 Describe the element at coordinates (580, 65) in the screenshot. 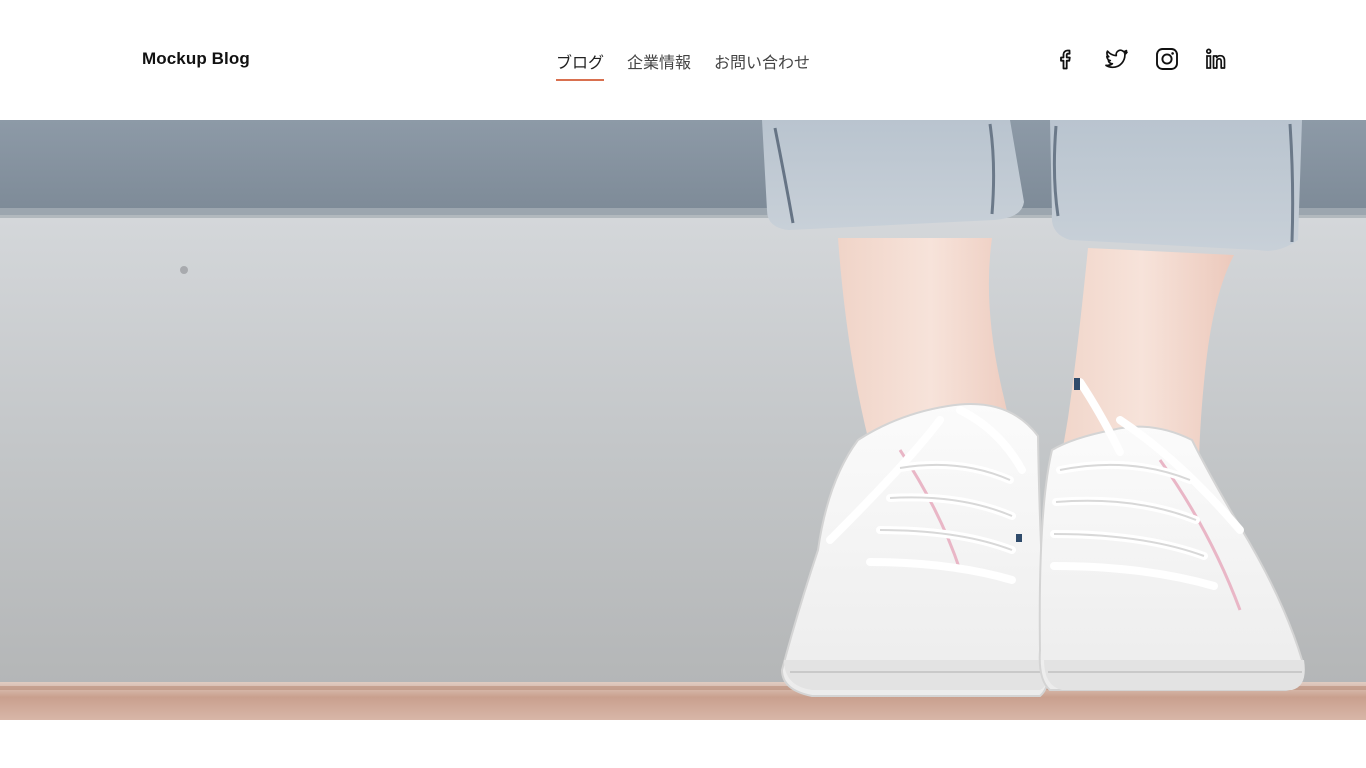

I see `nav-item-blog: ブログ` at that location.